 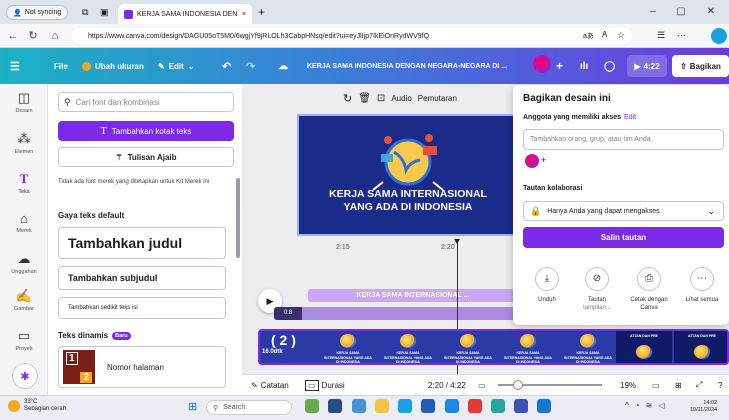 I want to click on read-aloud-icon: aあ, so click(x=588, y=36).